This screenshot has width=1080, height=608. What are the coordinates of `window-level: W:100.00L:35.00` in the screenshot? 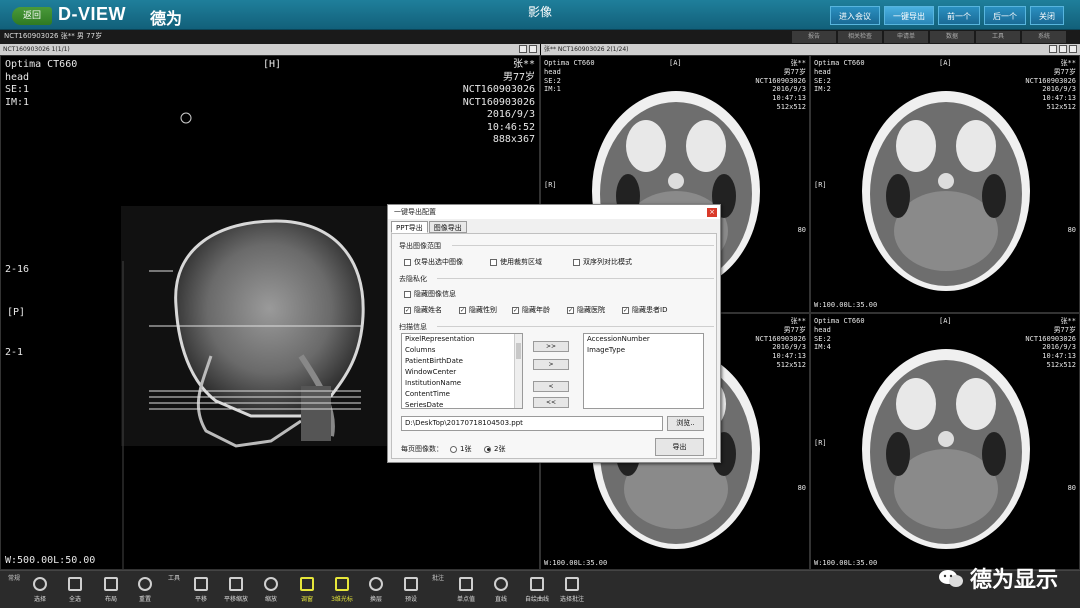 It's located at (576, 563).